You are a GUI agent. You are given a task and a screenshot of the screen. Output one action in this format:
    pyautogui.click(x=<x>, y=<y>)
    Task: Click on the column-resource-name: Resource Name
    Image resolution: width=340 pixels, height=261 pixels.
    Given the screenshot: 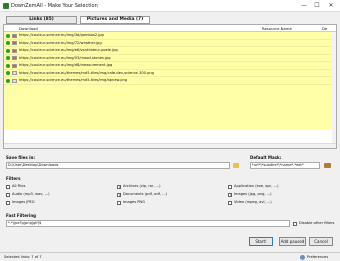 What is the action you would take?
    pyautogui.click(x=277, y=28)
    